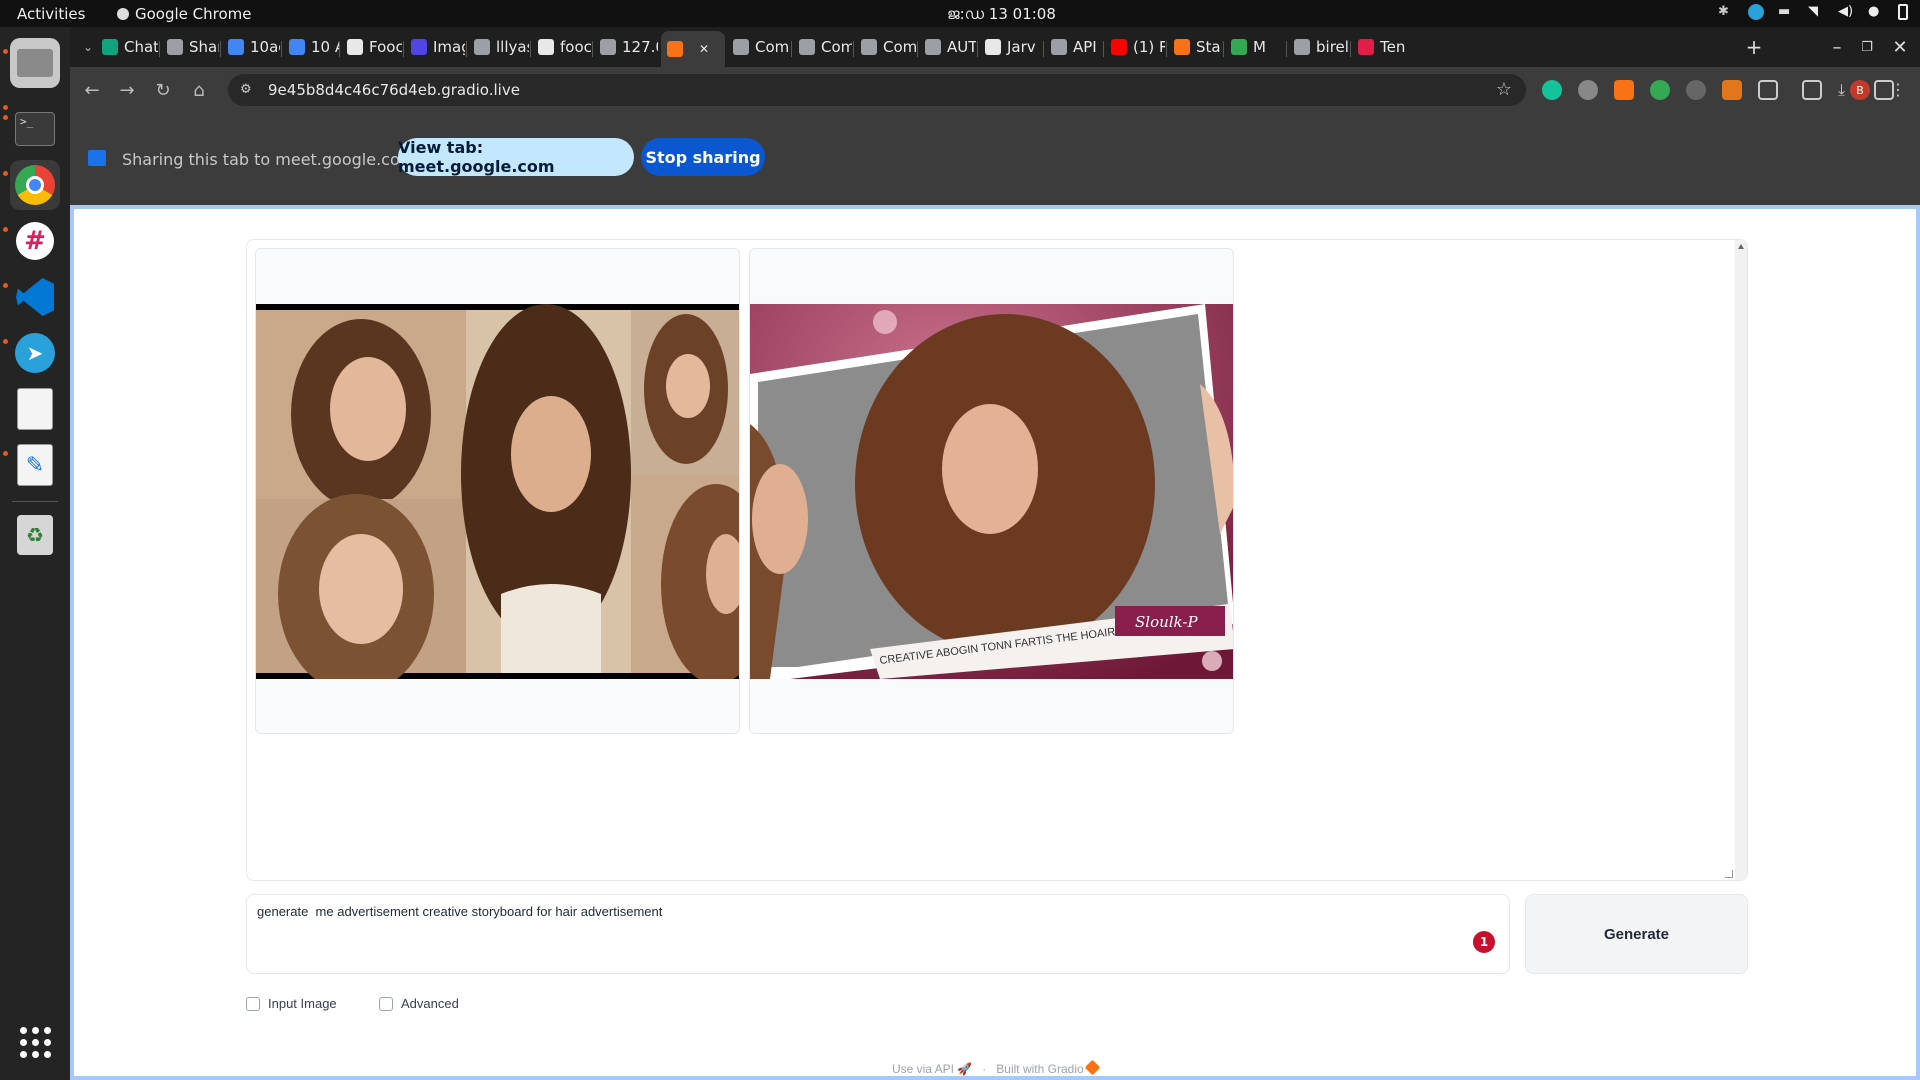  I want to click on close-window-icon: ✕, so click(1900, 47).